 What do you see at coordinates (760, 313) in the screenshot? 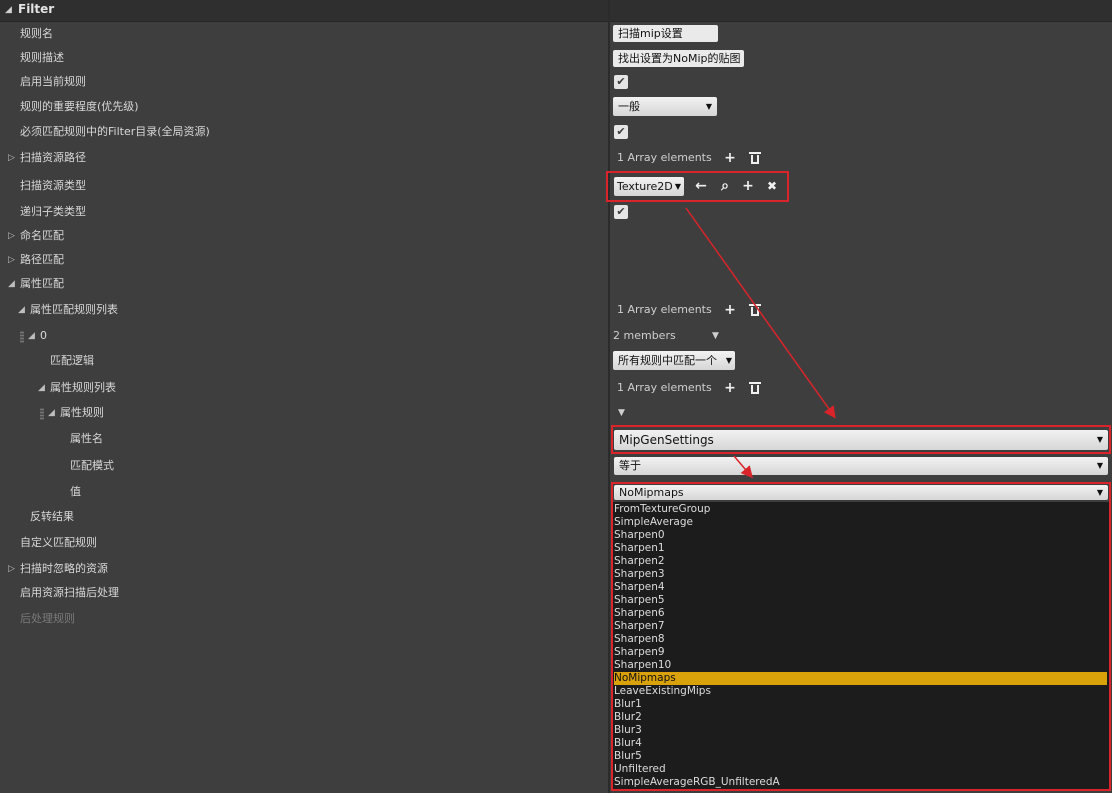
I see `arrow-to-property-name` at bounding box center [760, 313].